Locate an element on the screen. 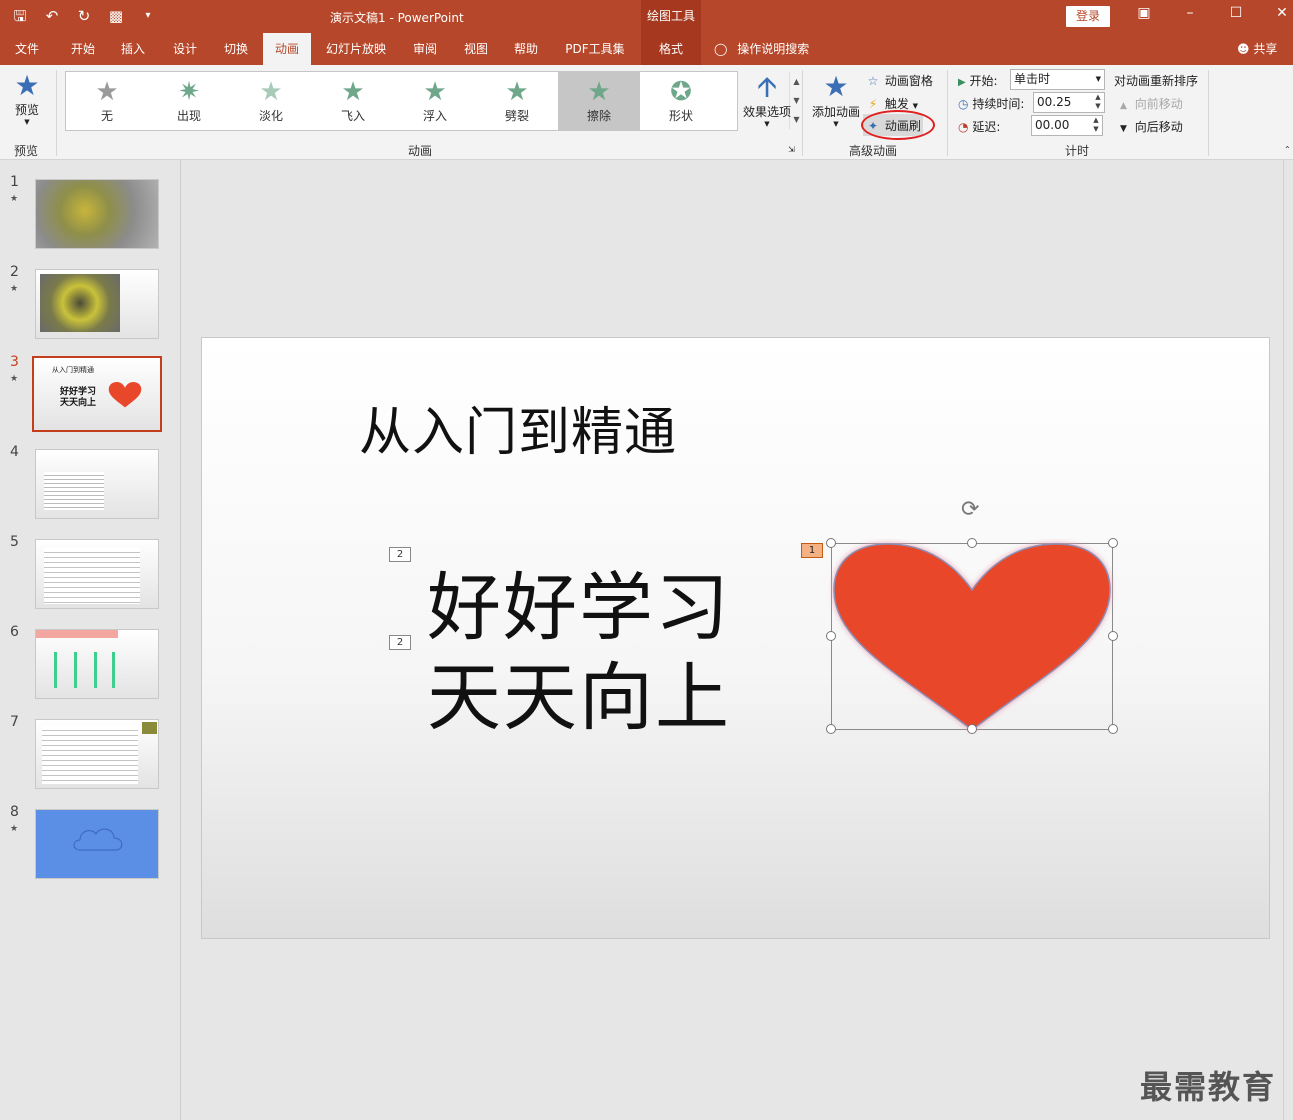 This screenshot has height=1120, width=1293. group-divider is located at coordinates (56, 113).